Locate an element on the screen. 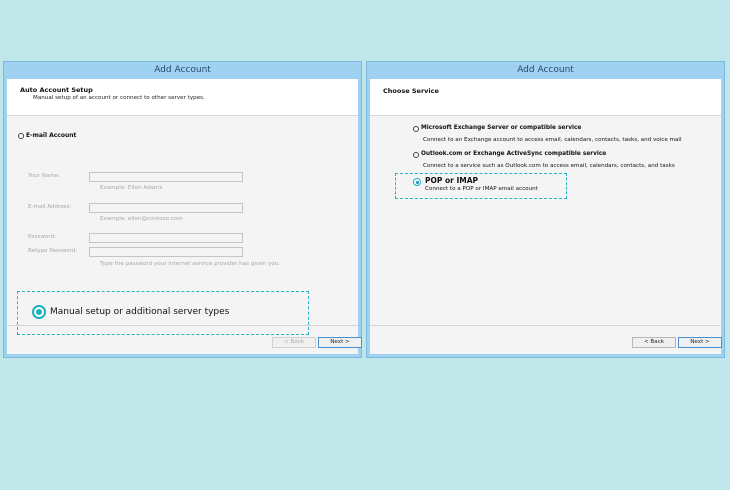  email-address-example: Example: ellen@contoso.com is located at coordinates (141, 219).